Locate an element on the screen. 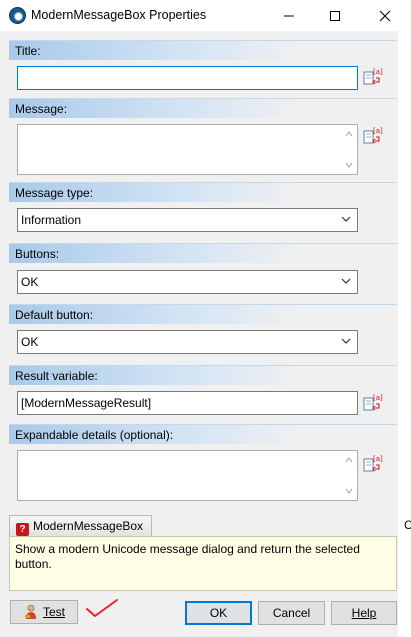  maximize-button is located at coordinates (335, 15).